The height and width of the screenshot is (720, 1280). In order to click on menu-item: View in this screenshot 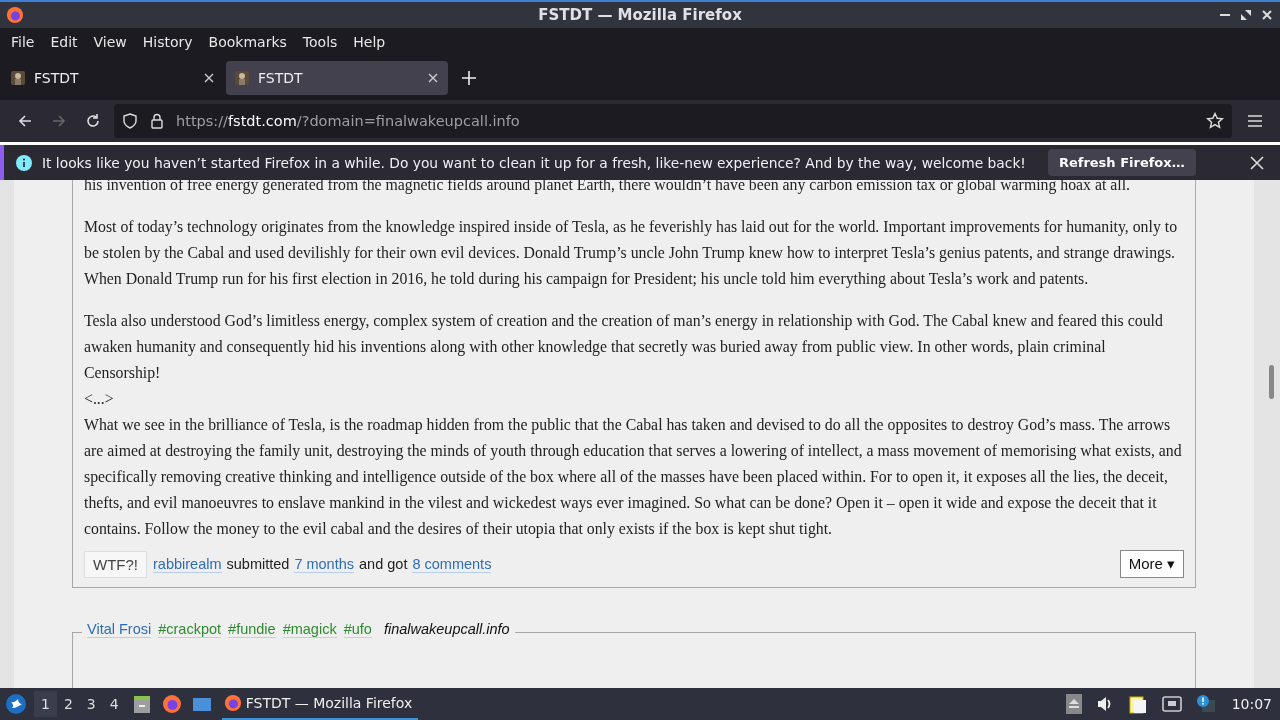, I will do `click(110, 42)`.